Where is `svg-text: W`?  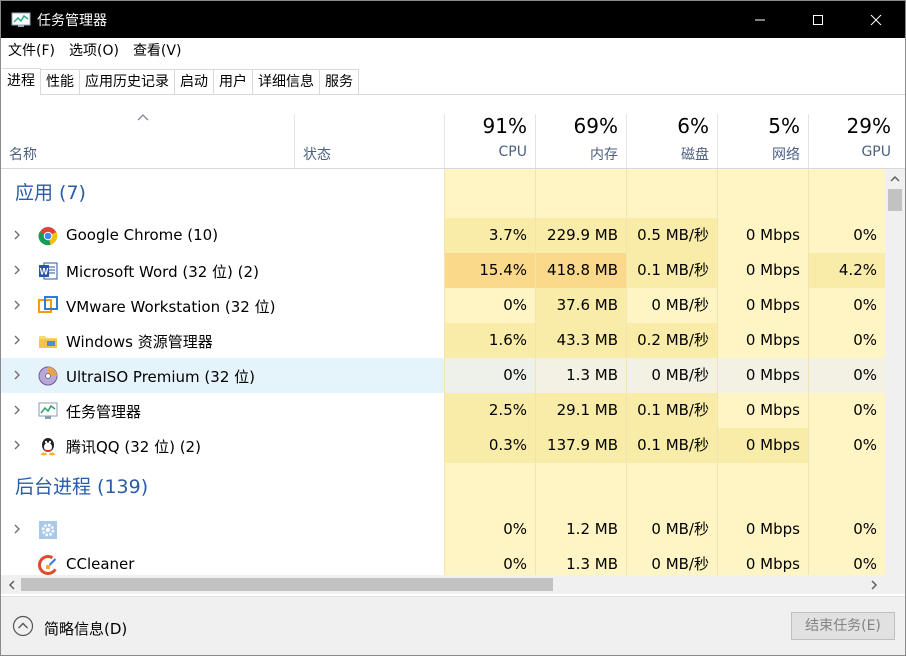 svg-text: W is located at coordinates (44, 272).